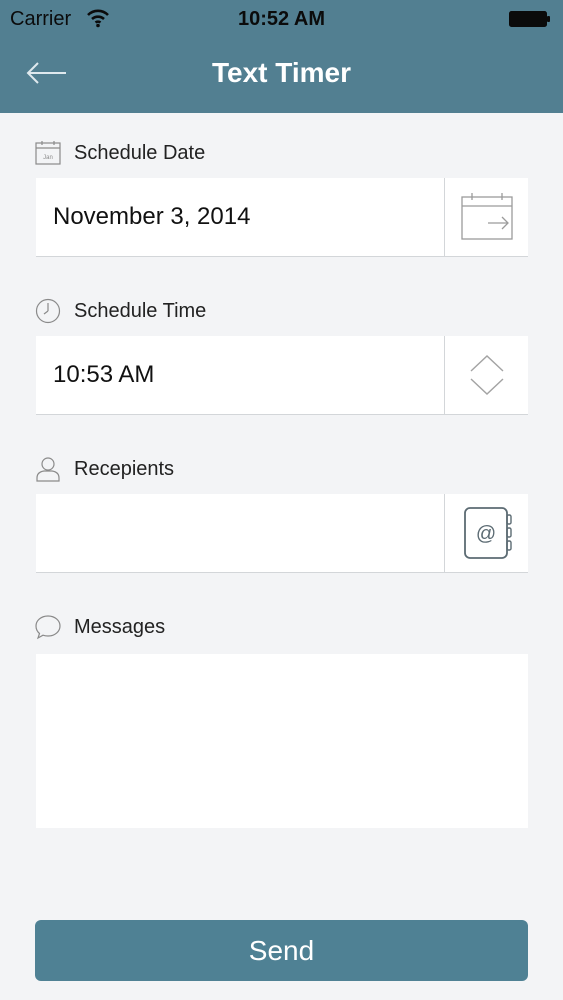 The width and height of the screenshot is (563, 1000). I want to click on address-book-icon: @, so click(487, 533).